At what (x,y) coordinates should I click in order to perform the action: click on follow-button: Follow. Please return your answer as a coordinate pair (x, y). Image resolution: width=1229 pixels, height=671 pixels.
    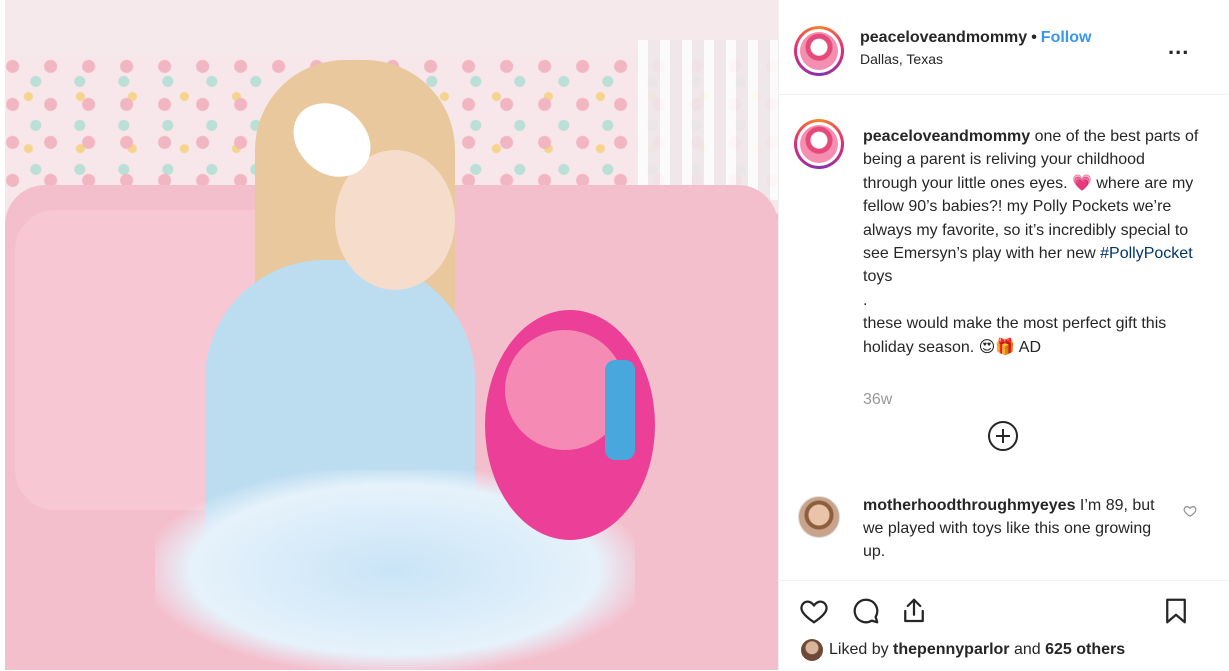
    Looking at the image, I should click on (1066, 37).